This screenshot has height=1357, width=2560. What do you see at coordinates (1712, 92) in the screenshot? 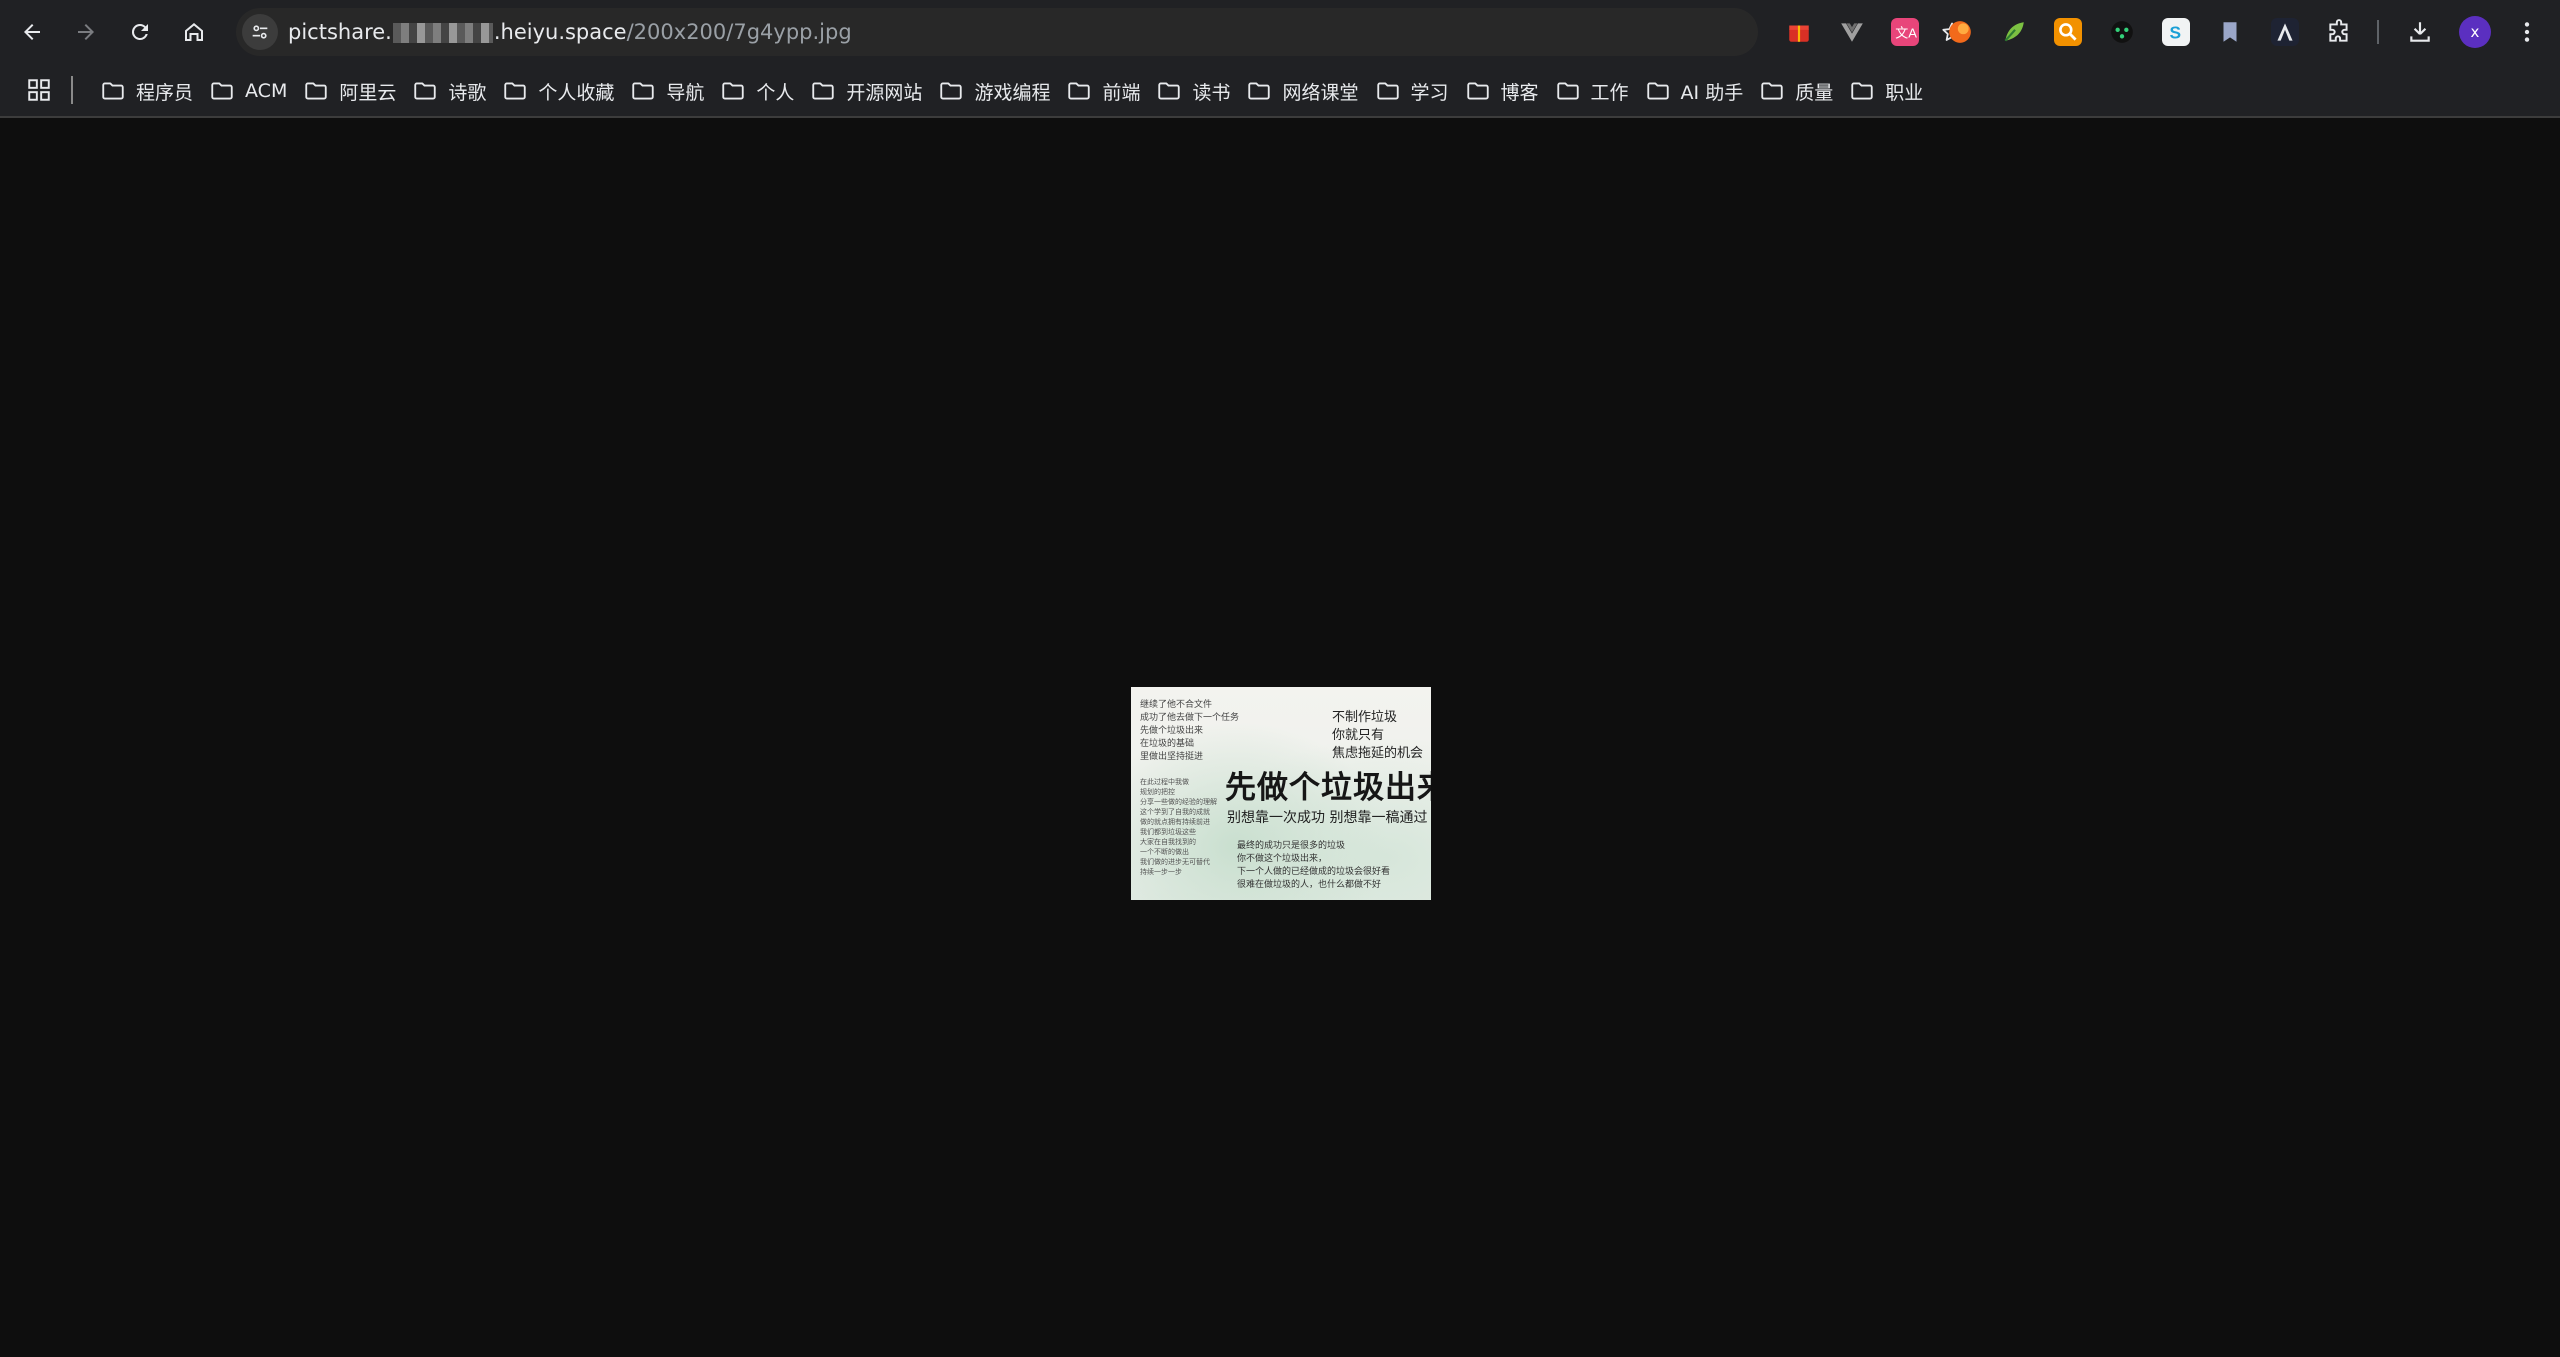
I see `bookmark-folder-label: AI 助手` at bounding box center [1712, 92].